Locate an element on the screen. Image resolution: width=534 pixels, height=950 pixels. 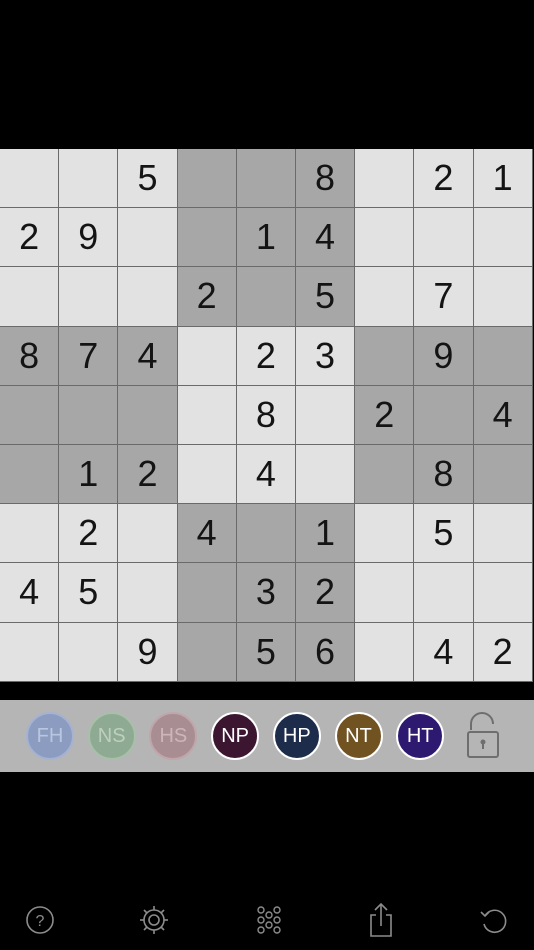
lock-button is located at coordinates (483, 736).